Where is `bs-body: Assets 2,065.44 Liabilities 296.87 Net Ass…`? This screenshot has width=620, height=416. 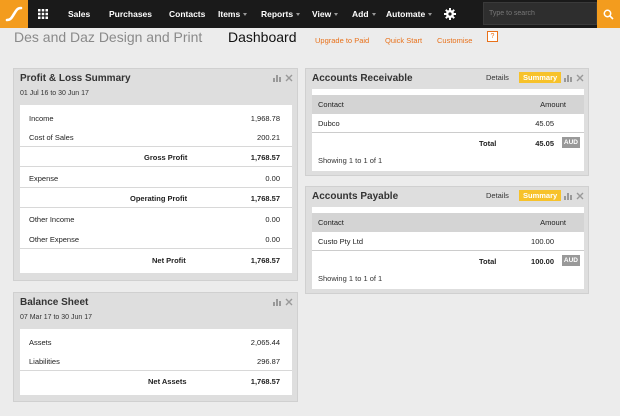
bs-body: Assets 2,065.44 Liabilities 296.87 Net Ass… is located at coordinates (156, 362).